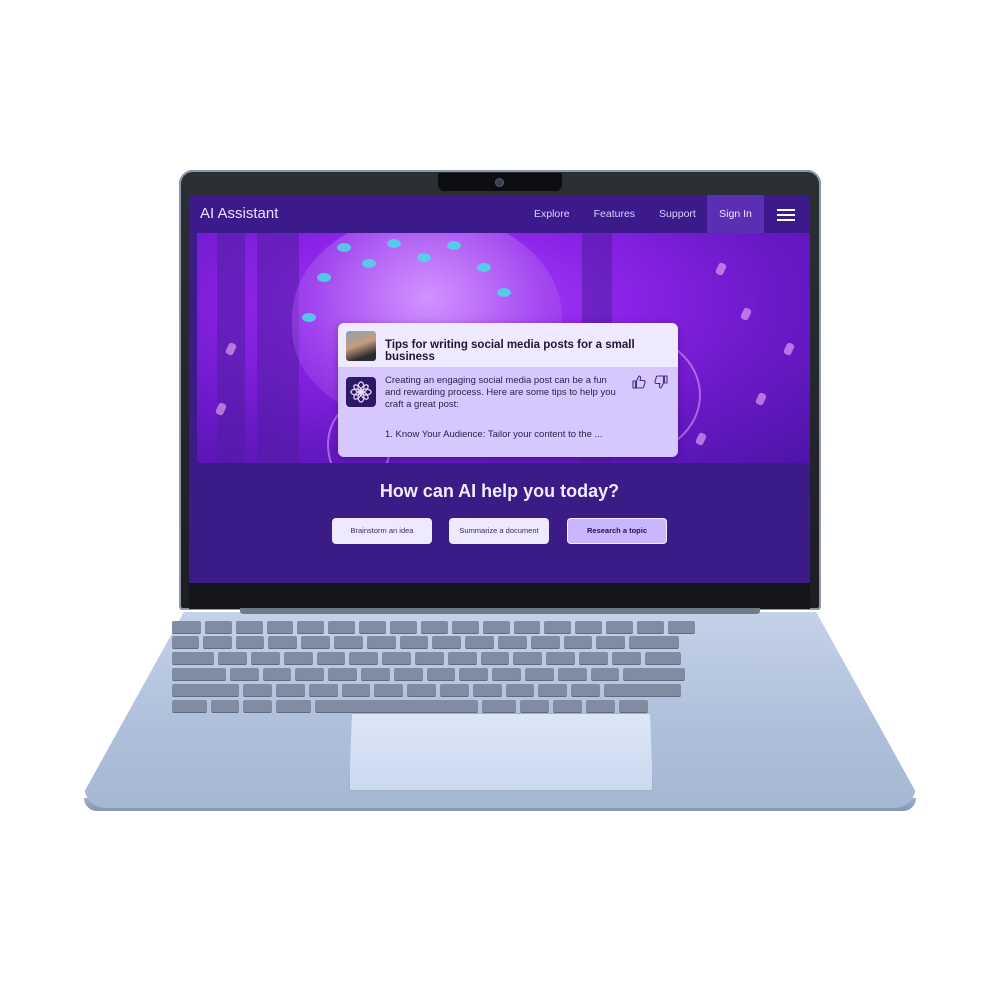 The image size is (1000, 1000). What do you see at coordinates (735, 214) in the screenshot?
I see `sign-in-button: Sign In` at bounding box center [735, 214].